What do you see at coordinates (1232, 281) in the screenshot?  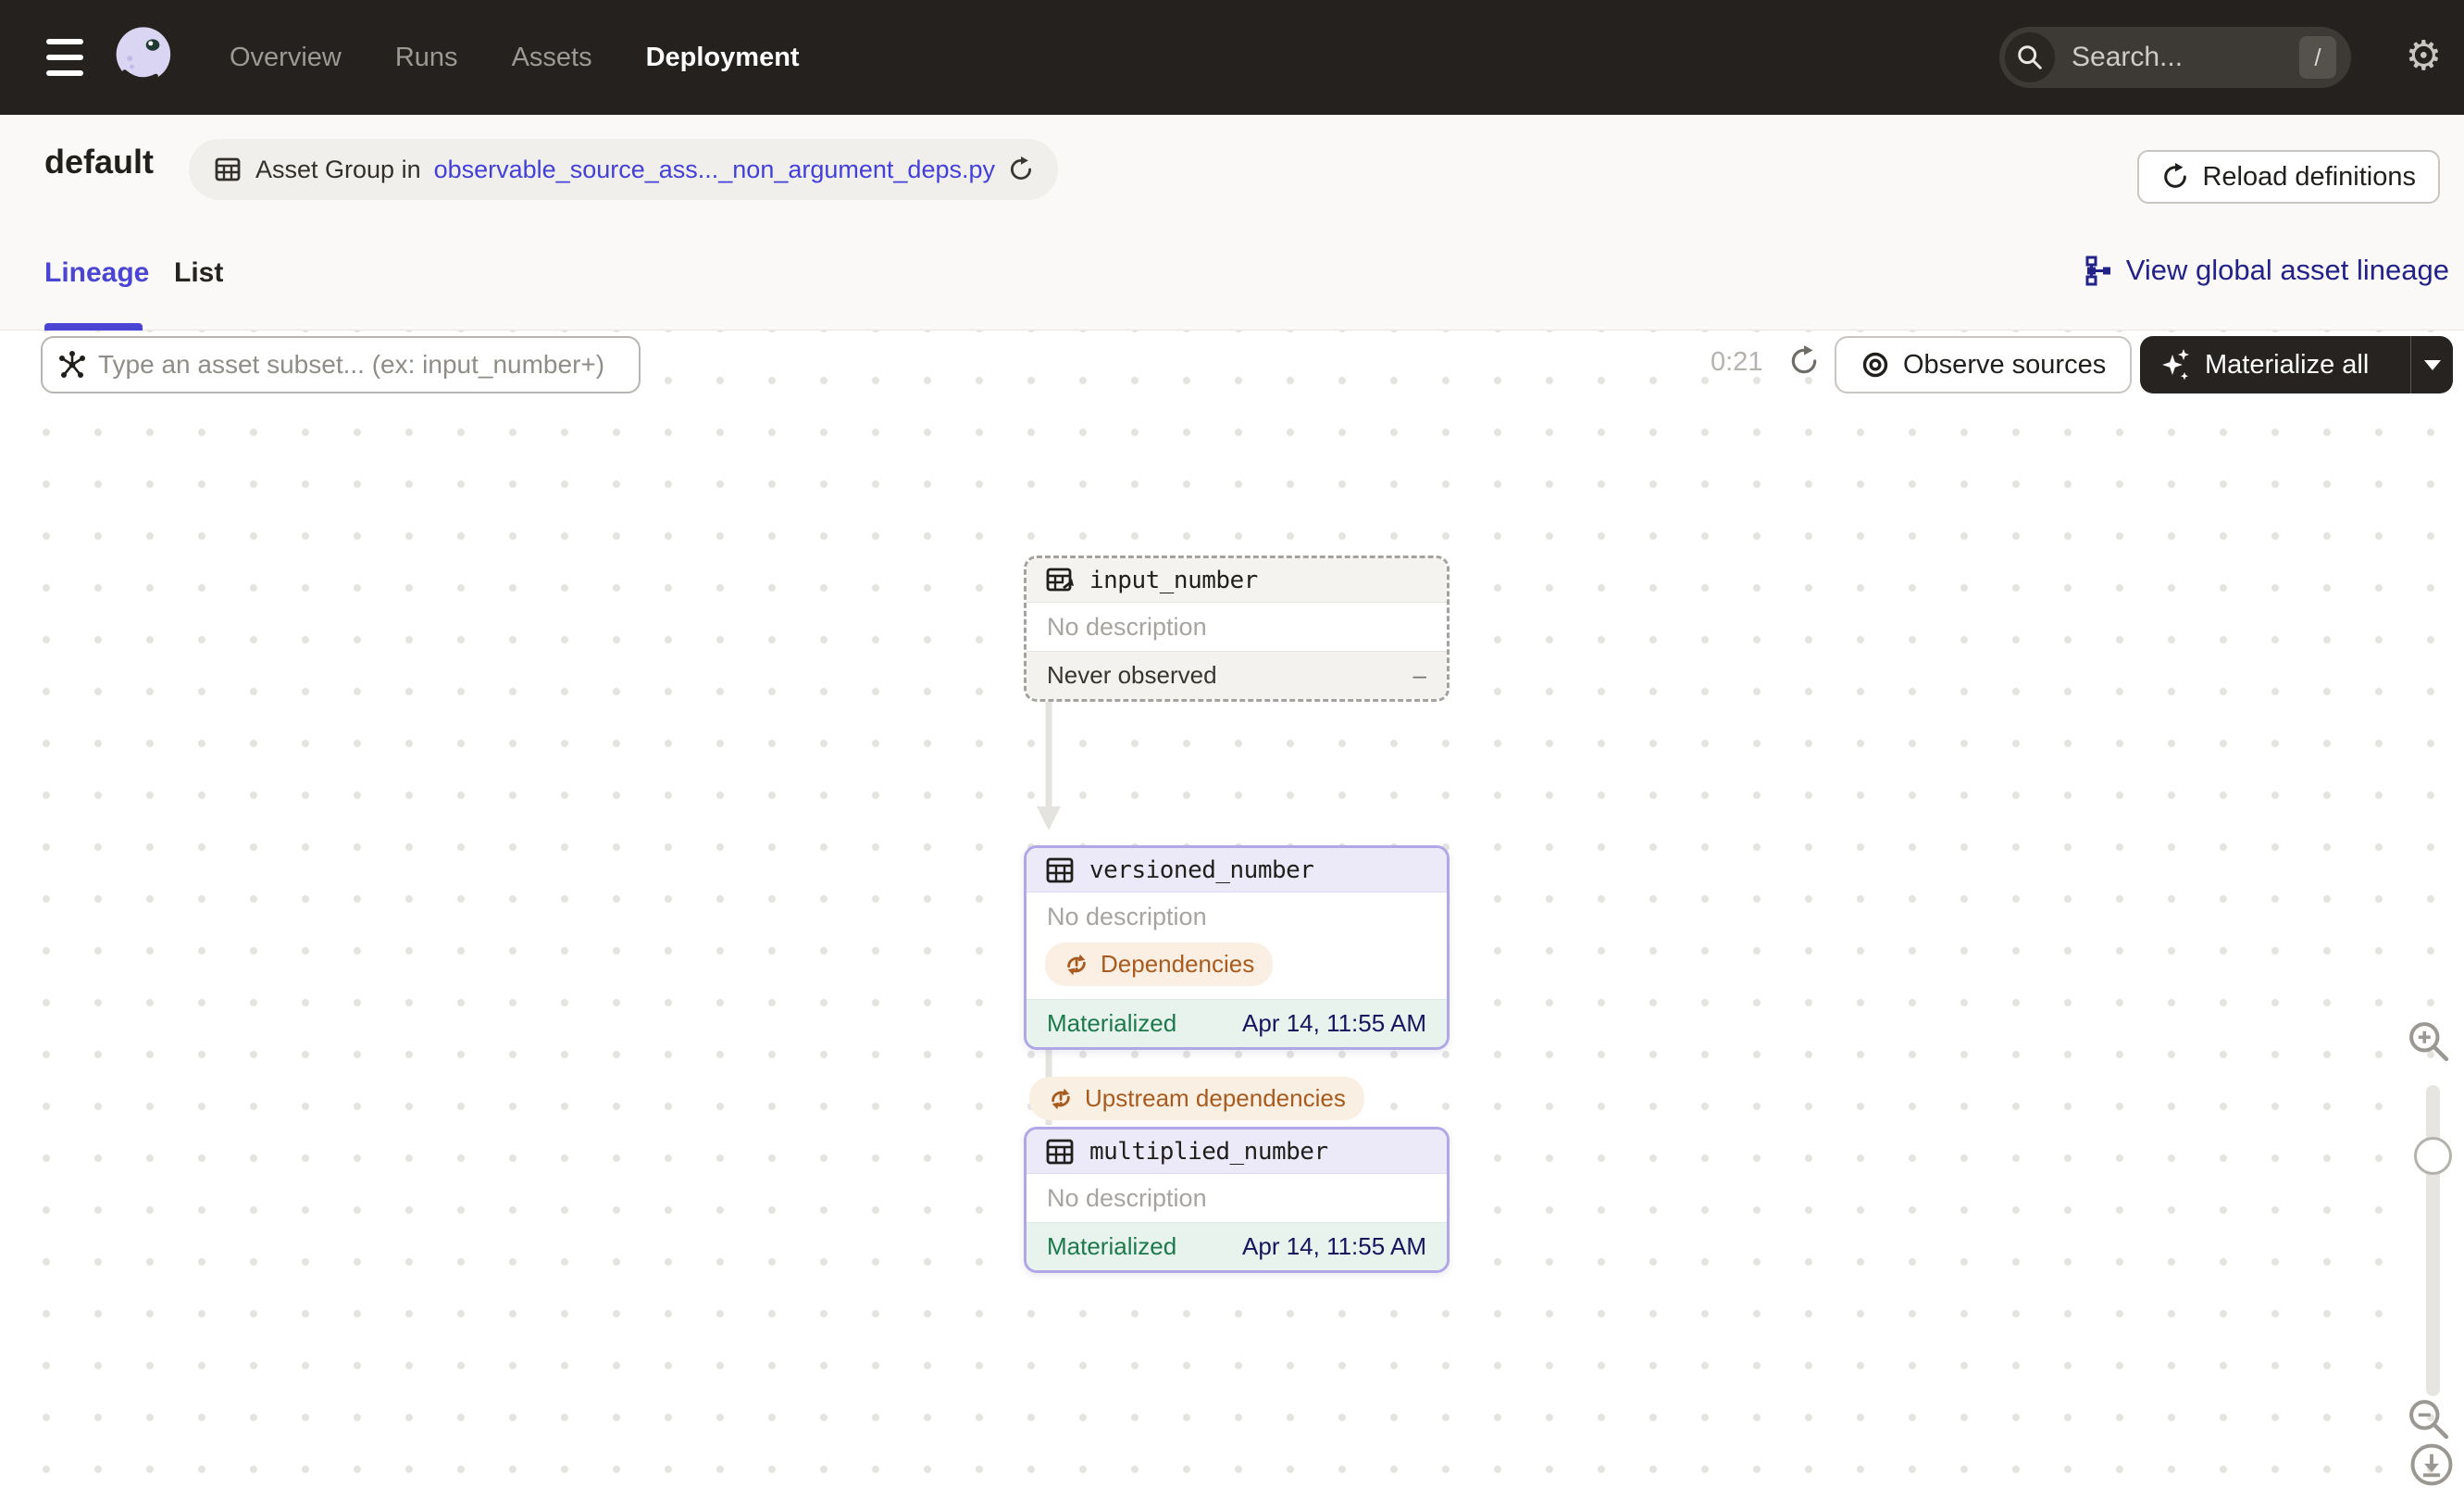 I see `tab-bar: Lineage List View global asset lineage` at bounding box center [1232, 281].